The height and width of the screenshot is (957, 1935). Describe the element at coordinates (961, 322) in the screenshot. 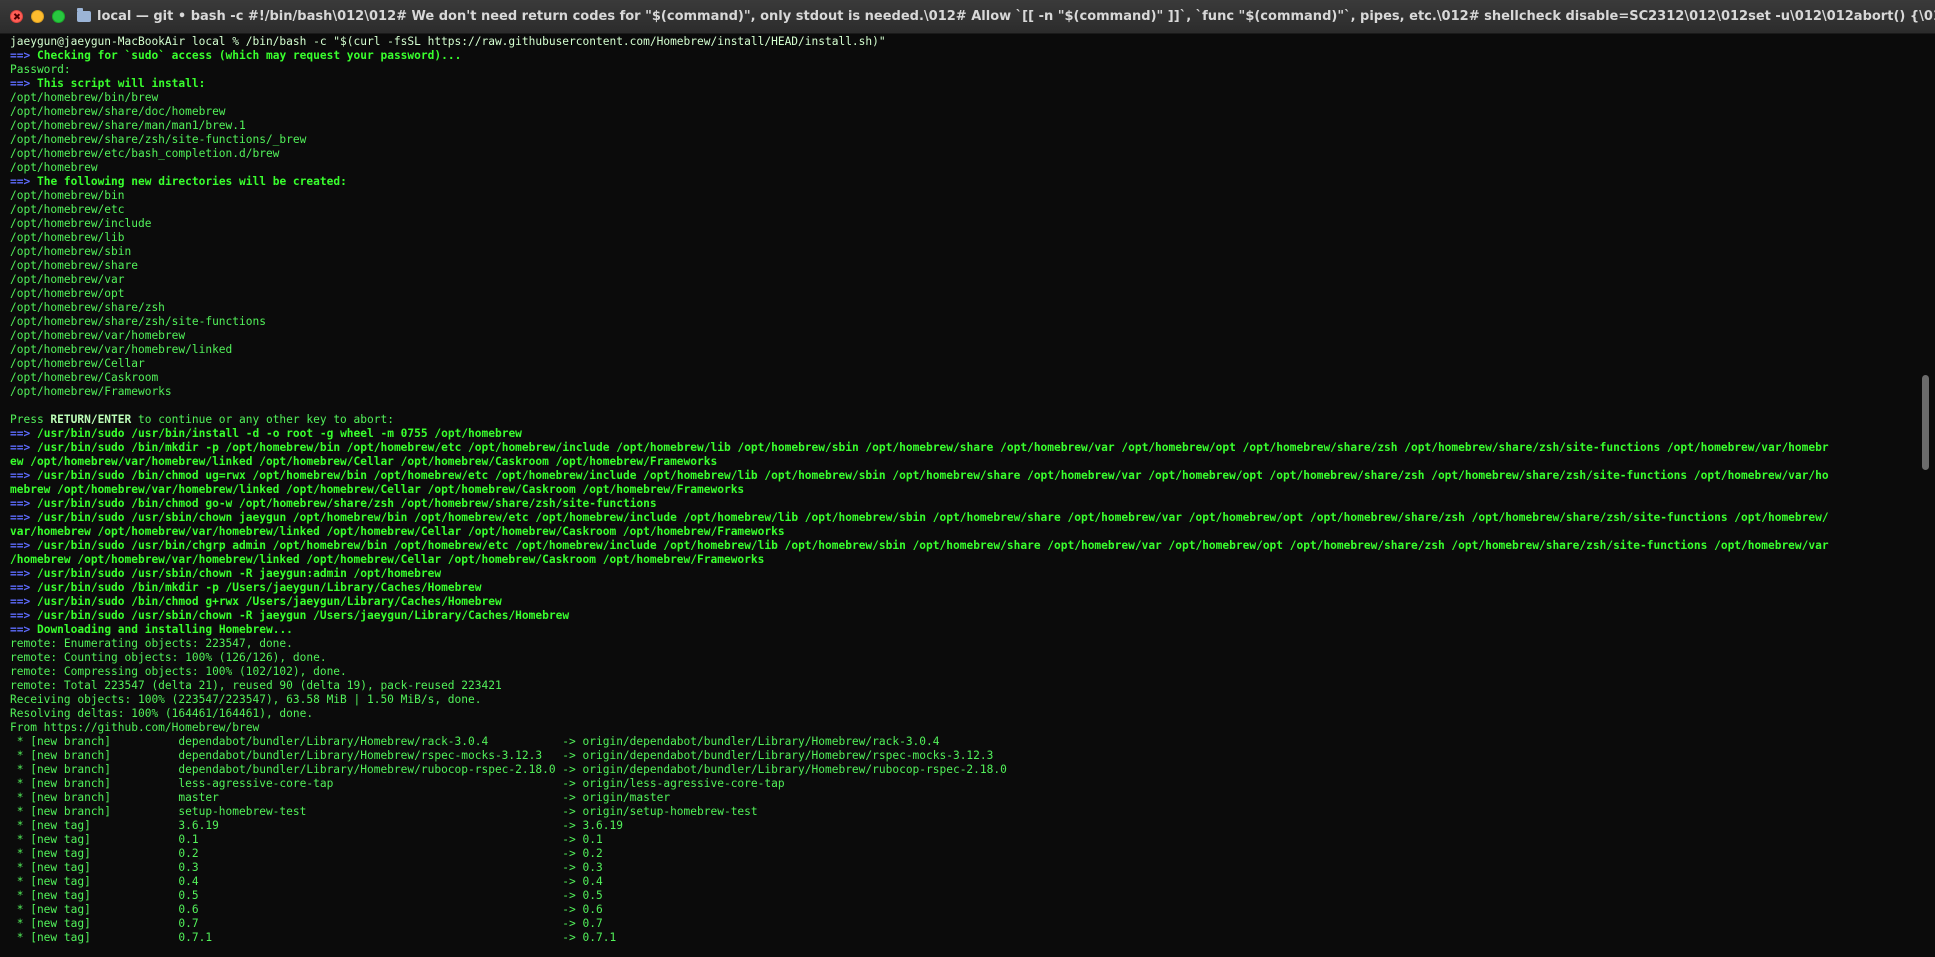

I see `terminal-line: /opt/homebrew/share/zsh/site-functions` at that location.